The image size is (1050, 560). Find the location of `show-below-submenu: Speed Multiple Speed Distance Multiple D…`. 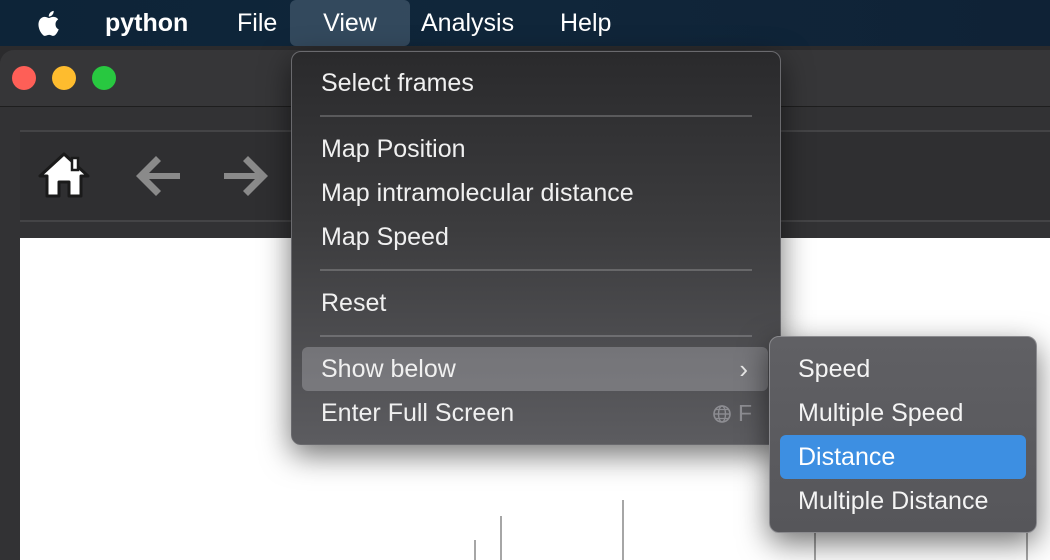

show-below-submenu: Speed Multiple Speed Distance Multiple D… is located at coordinates (903, 434).